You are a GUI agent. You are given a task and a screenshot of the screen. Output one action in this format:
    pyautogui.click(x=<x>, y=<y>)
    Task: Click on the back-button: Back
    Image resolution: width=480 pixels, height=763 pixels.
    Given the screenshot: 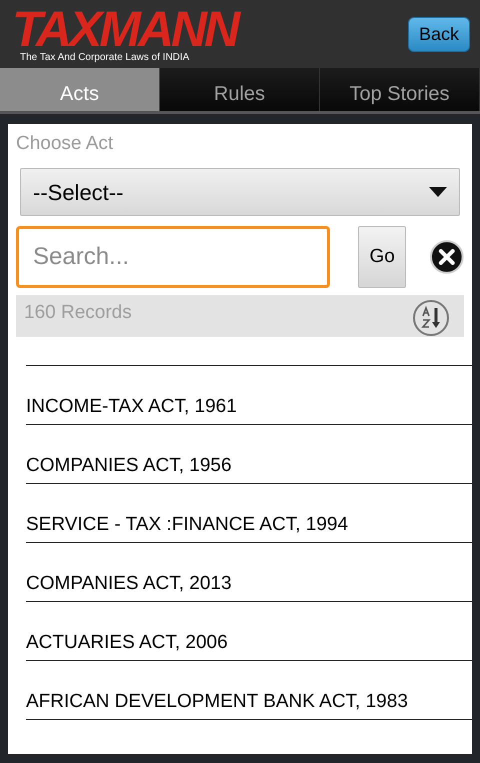 What is the action you would take?
    pyautogui.click(x=439, y=34)
    